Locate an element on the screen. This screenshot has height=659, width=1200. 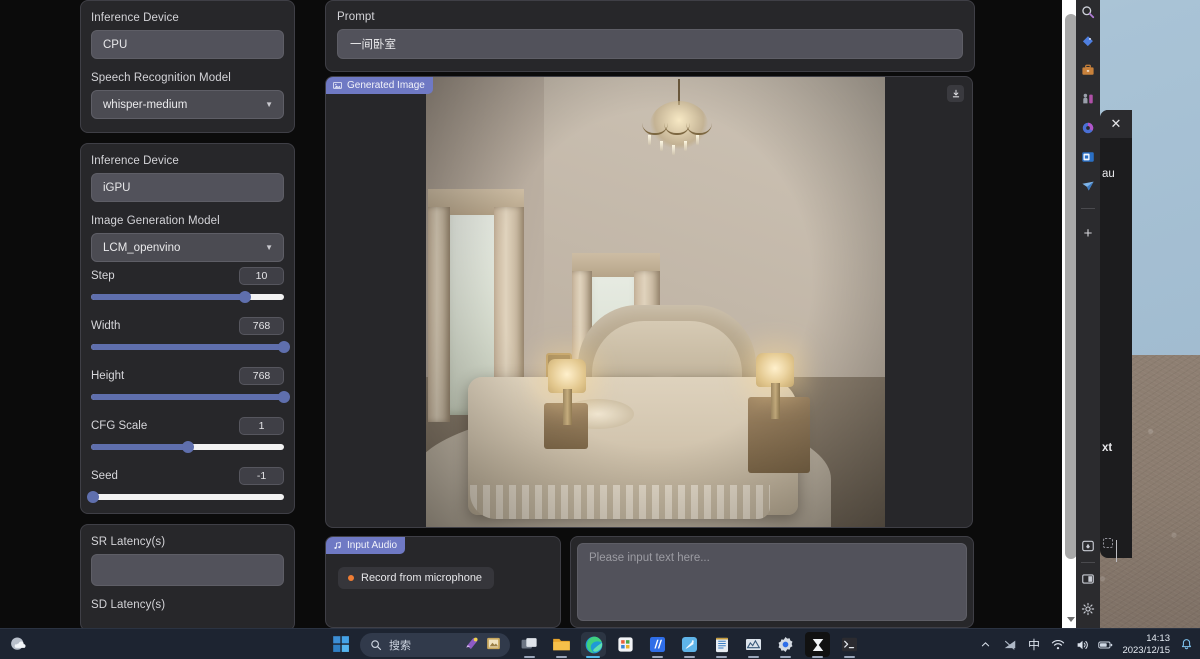
sr-latency-label: SR Latency(s) is located at coordinates (128, 542).